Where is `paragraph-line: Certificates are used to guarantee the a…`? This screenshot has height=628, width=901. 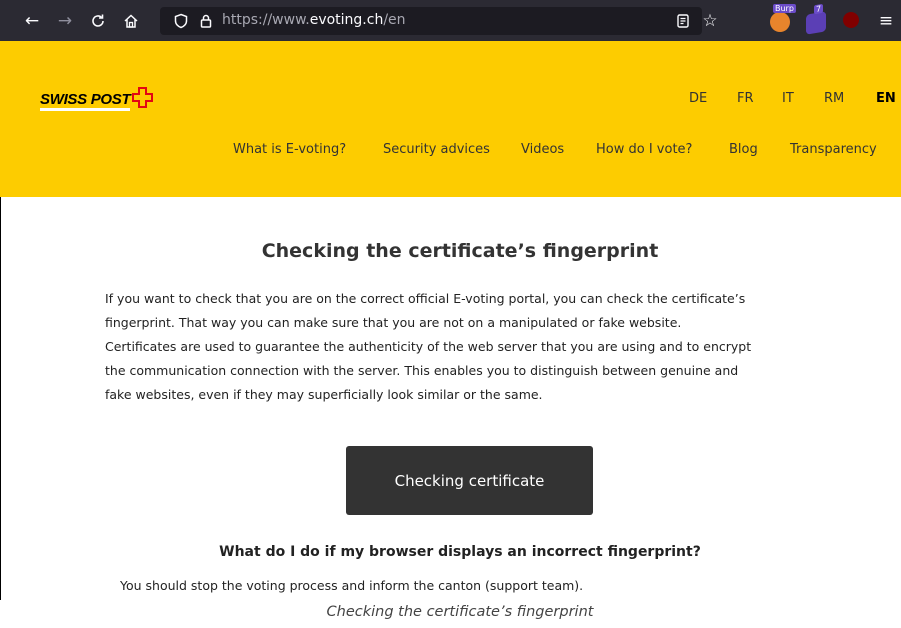
paragraph-line: Certificates are used to guarantee the a… is located at coordinates (428, 346).